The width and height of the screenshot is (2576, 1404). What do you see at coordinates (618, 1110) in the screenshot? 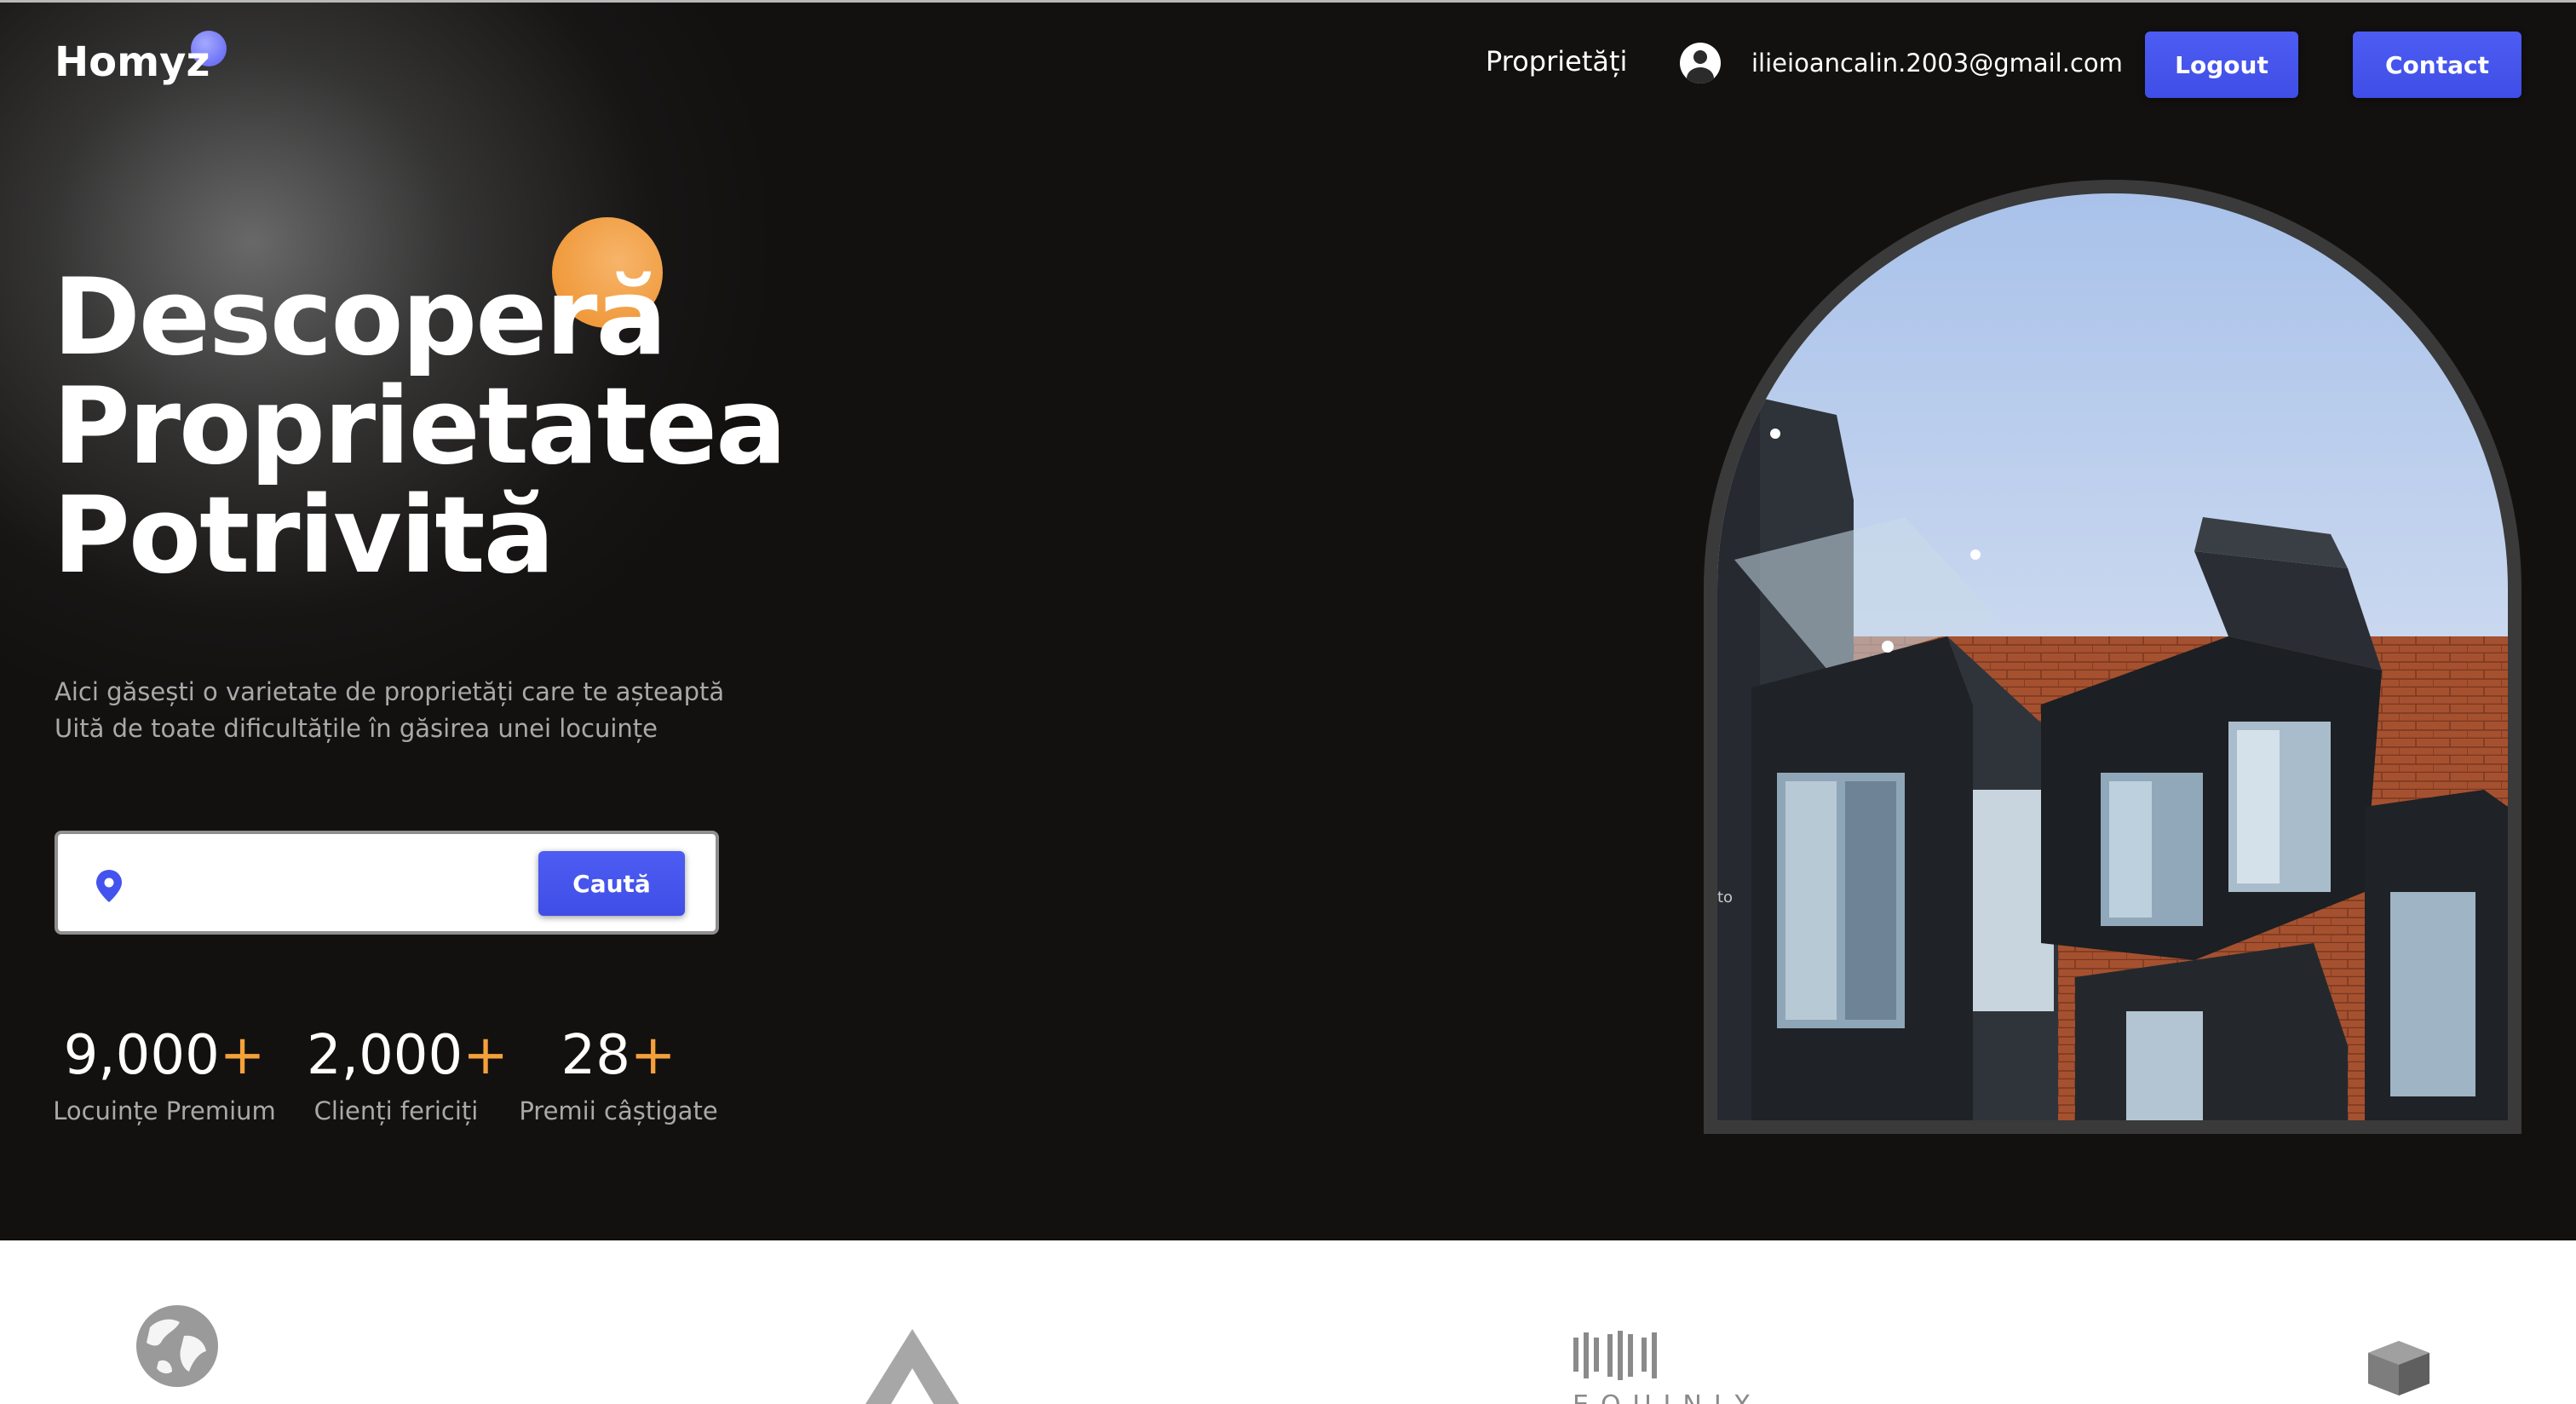
I see `stat-label: Premii câștigate` at bounding box center [618, 1110].